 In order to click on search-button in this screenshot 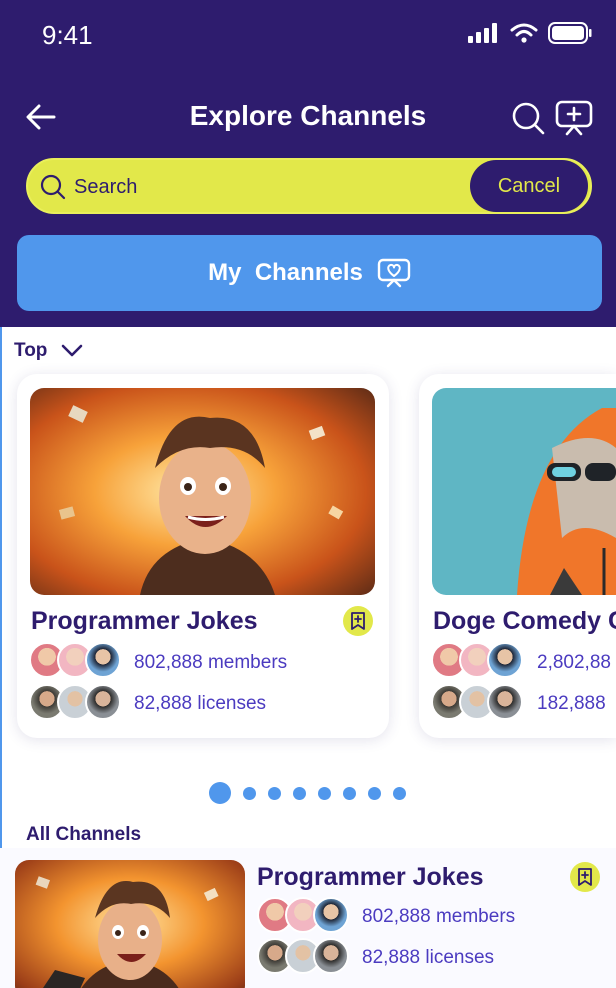, I will do `click(528, 118)`.